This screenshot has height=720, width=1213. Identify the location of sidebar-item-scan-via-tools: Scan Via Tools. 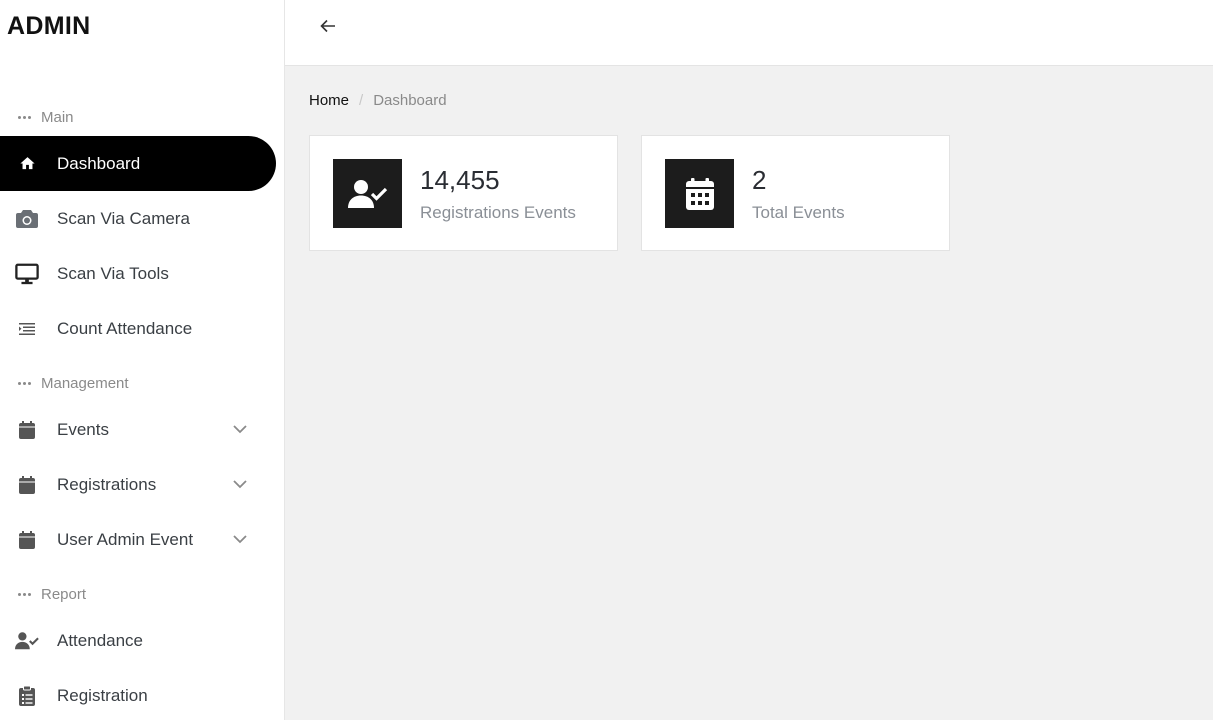
(138, 273).